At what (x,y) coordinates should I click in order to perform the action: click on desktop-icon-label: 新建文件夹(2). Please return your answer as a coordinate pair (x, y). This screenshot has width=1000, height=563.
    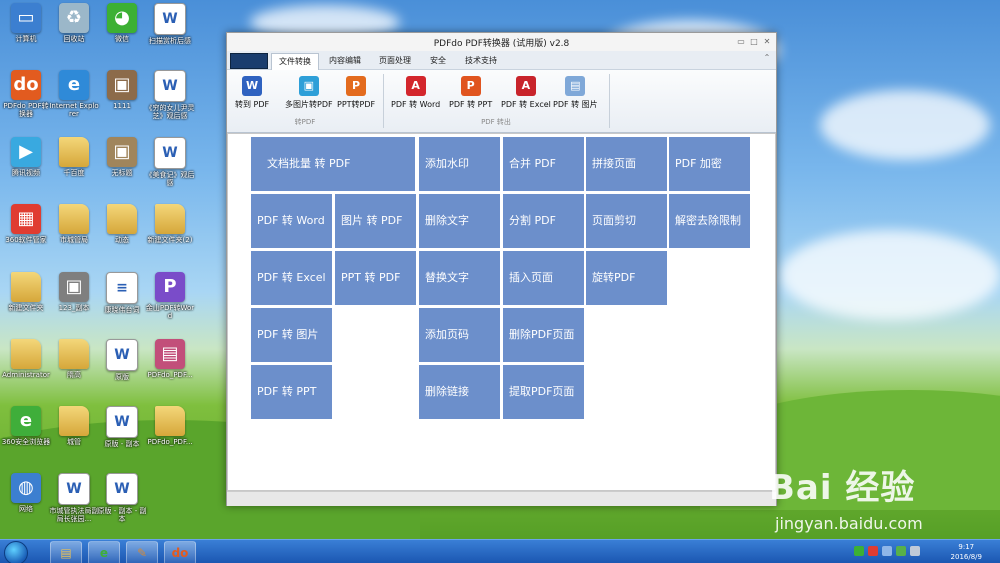
    Looking at the image, I should click on (170, 240).